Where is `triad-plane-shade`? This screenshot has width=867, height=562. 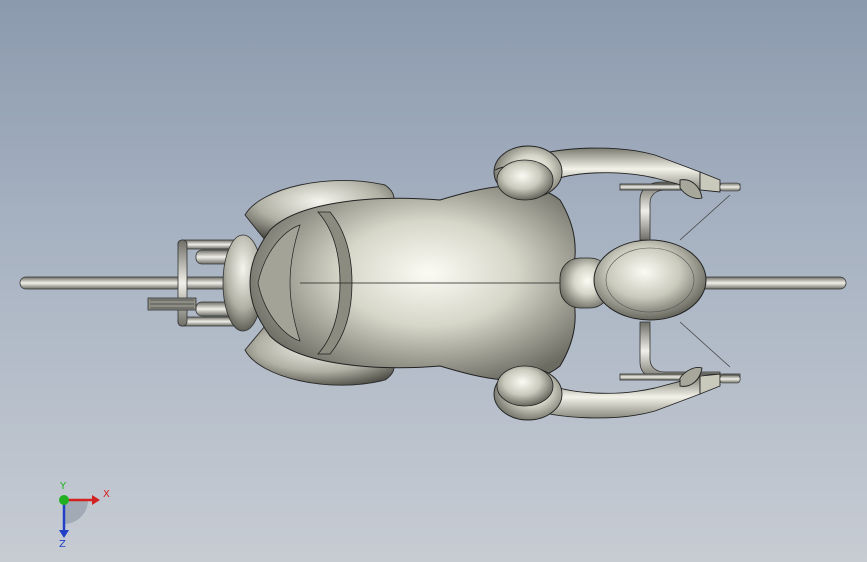 triad-plane-shade is located at coordinates (76, 512).